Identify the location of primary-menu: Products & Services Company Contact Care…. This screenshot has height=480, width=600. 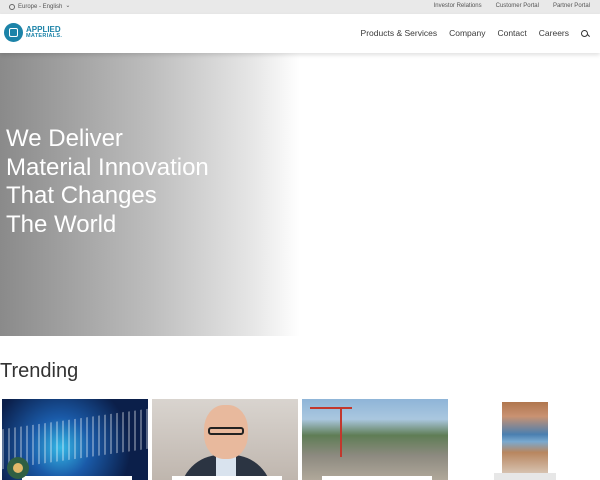
(474, 33).